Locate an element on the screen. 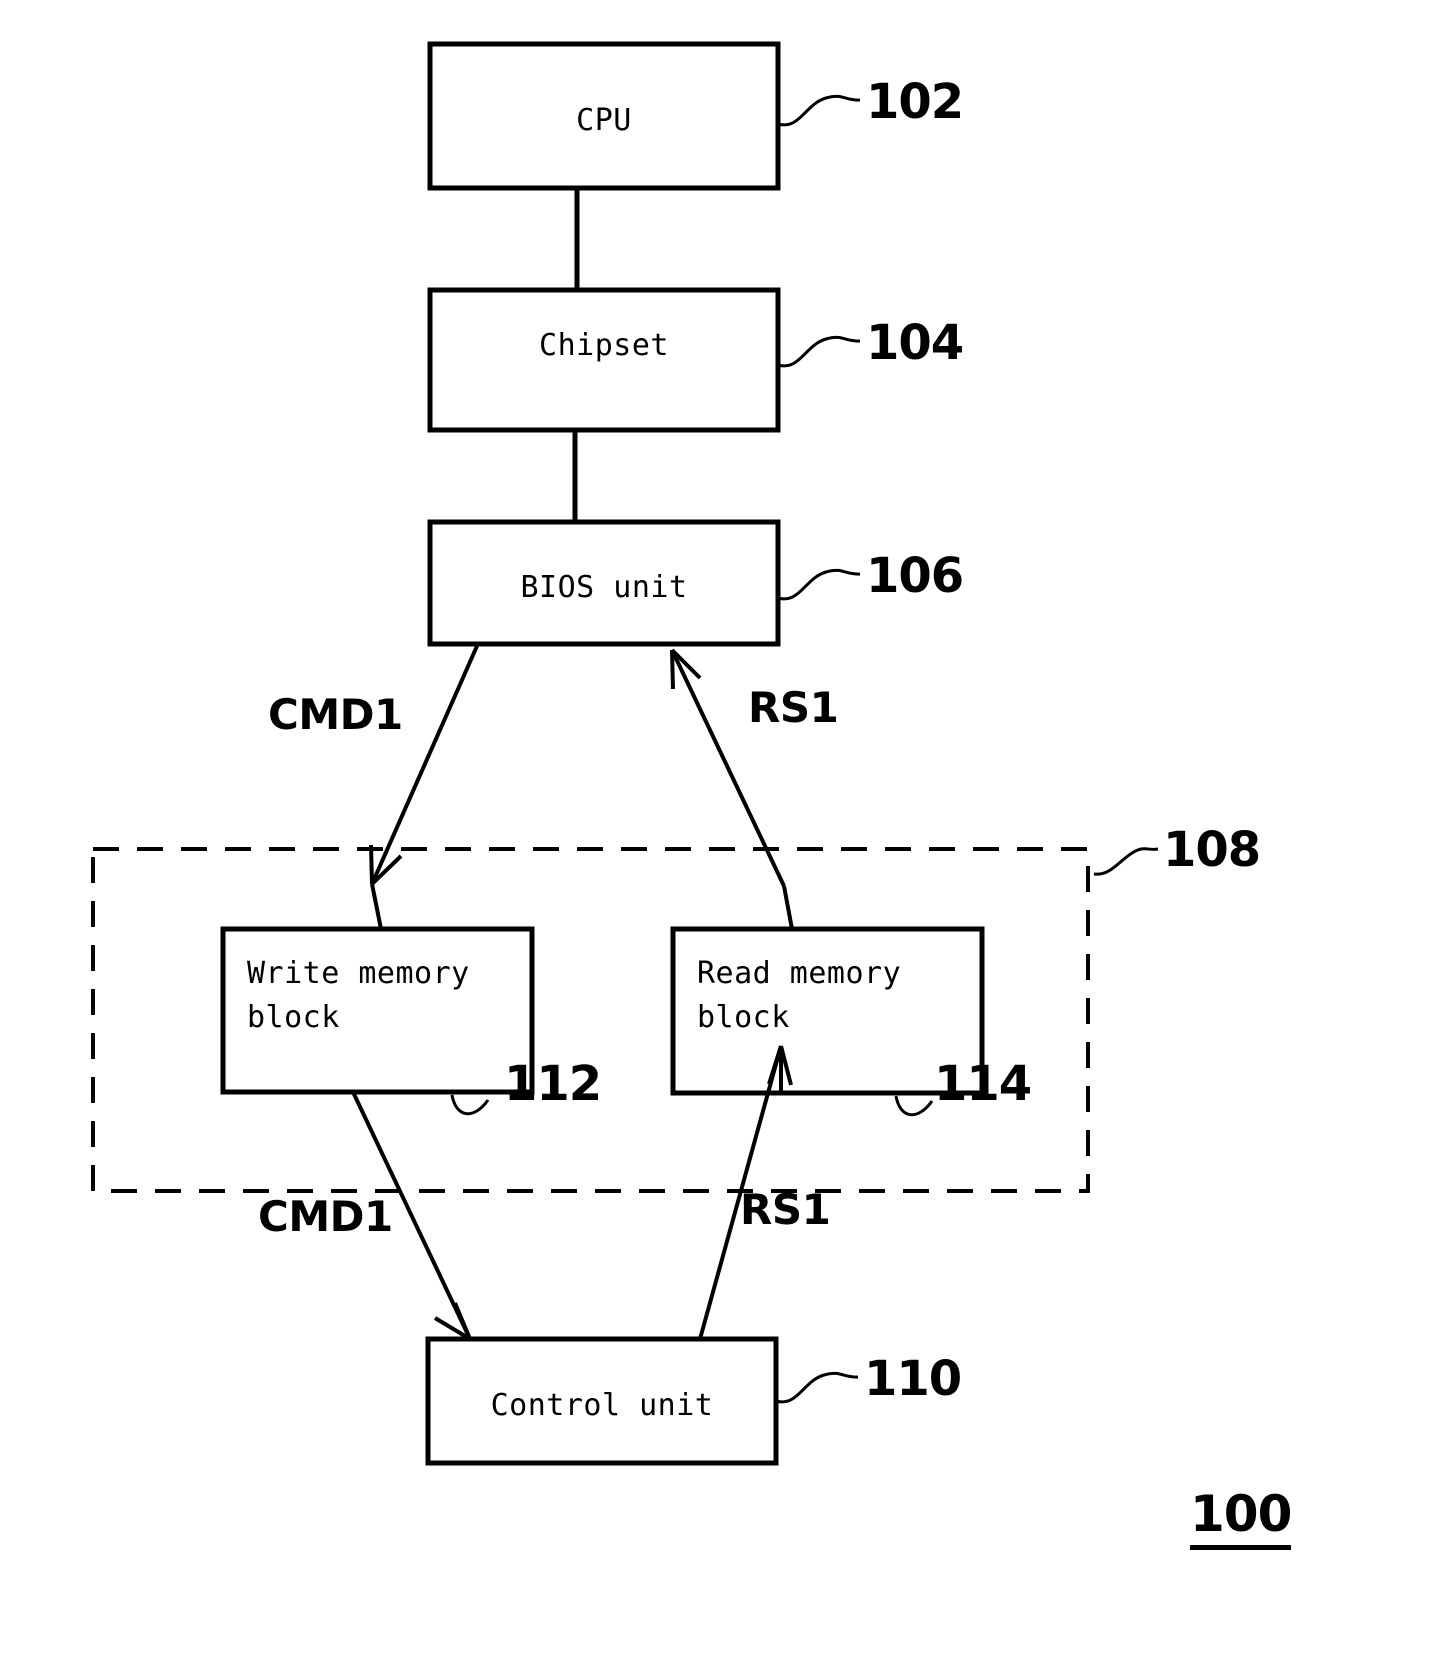 The image size is (1430, 1653). reference-number-114: 114 is located at coordinates (983, 1084).